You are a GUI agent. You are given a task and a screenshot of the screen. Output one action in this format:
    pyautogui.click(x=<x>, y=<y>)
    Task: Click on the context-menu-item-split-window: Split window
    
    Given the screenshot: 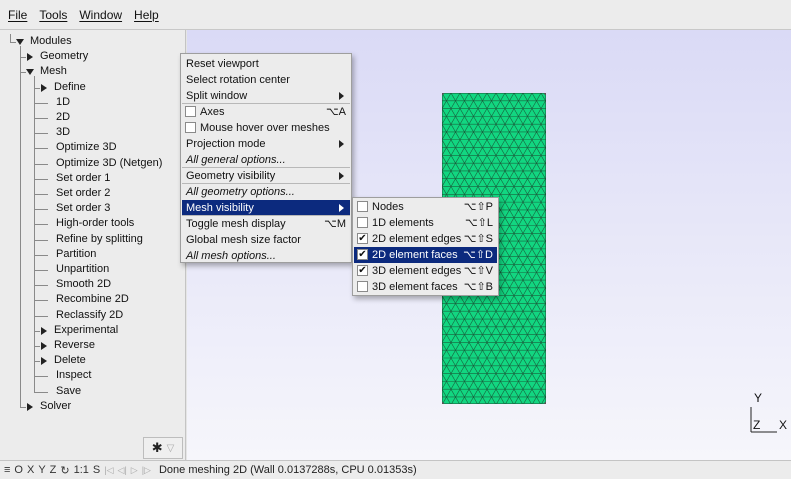 What is the action you would take?
    pyautogui.click(x=266, y=96)
    